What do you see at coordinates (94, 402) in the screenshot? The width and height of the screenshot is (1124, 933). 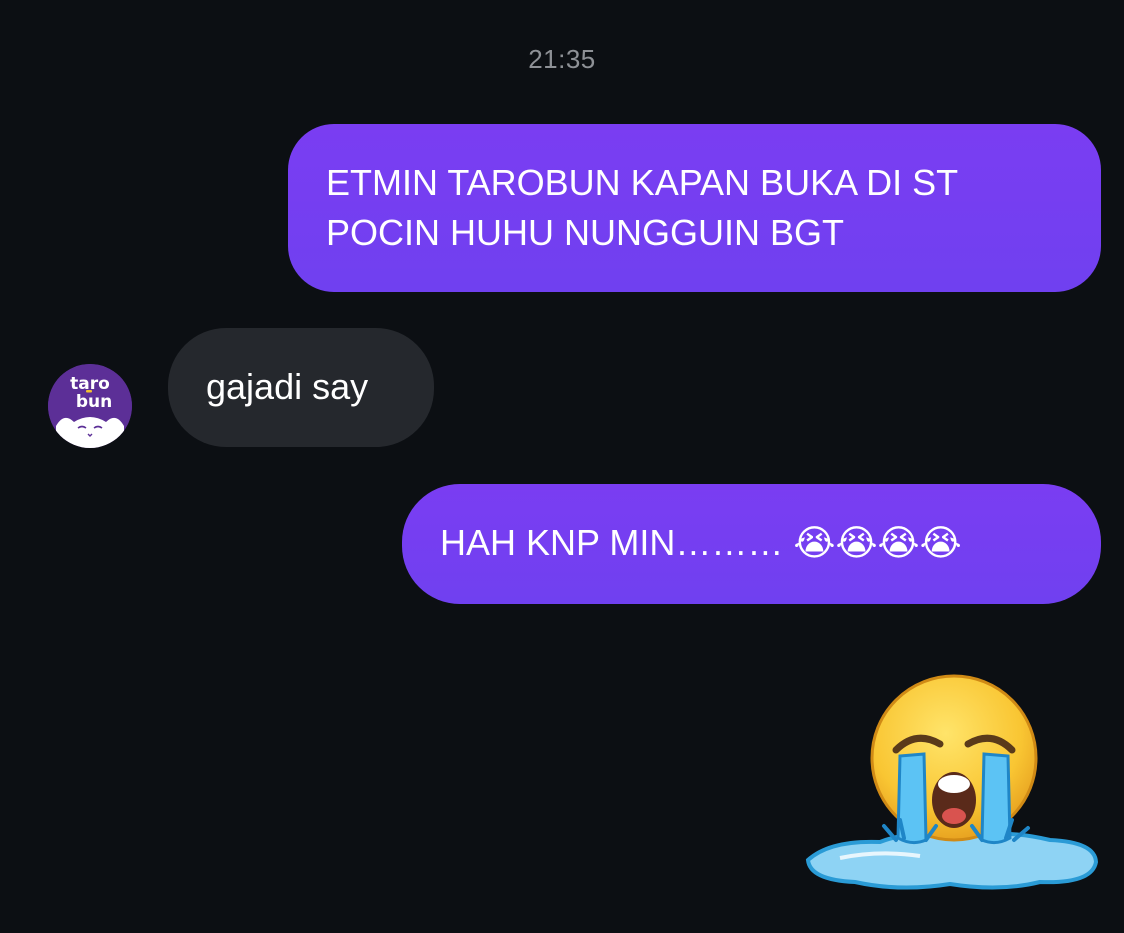 I see `avatar-text-line2: bun` at bounding box center [94, 402].